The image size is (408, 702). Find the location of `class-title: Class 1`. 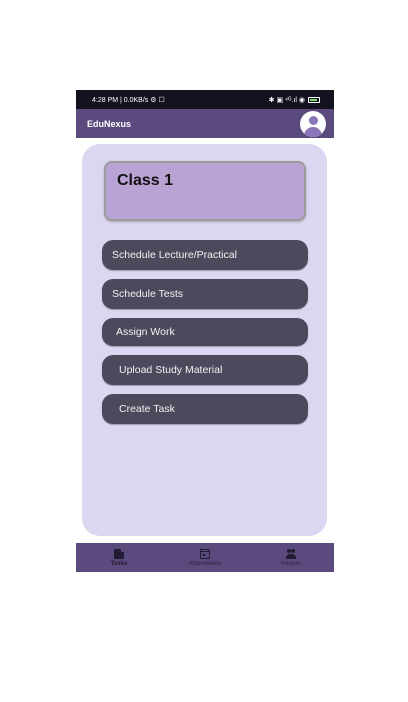

class-title: Class 1 is located at coordinates (145, 180).